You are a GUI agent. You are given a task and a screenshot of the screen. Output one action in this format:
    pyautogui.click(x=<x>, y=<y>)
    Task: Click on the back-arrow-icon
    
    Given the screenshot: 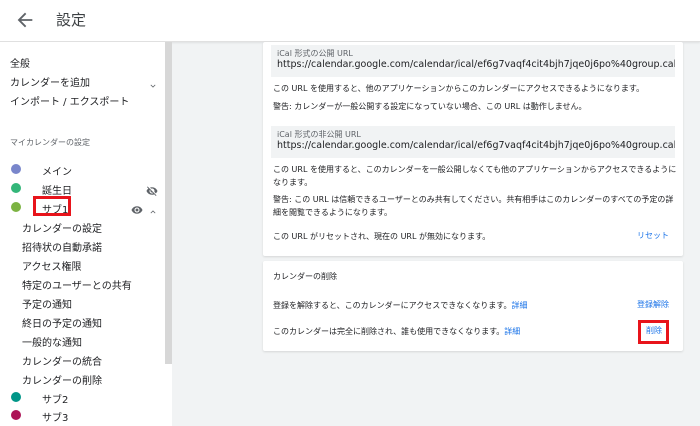 What is the action you would take?
    pyautogui.click(x=25, y=20)
    